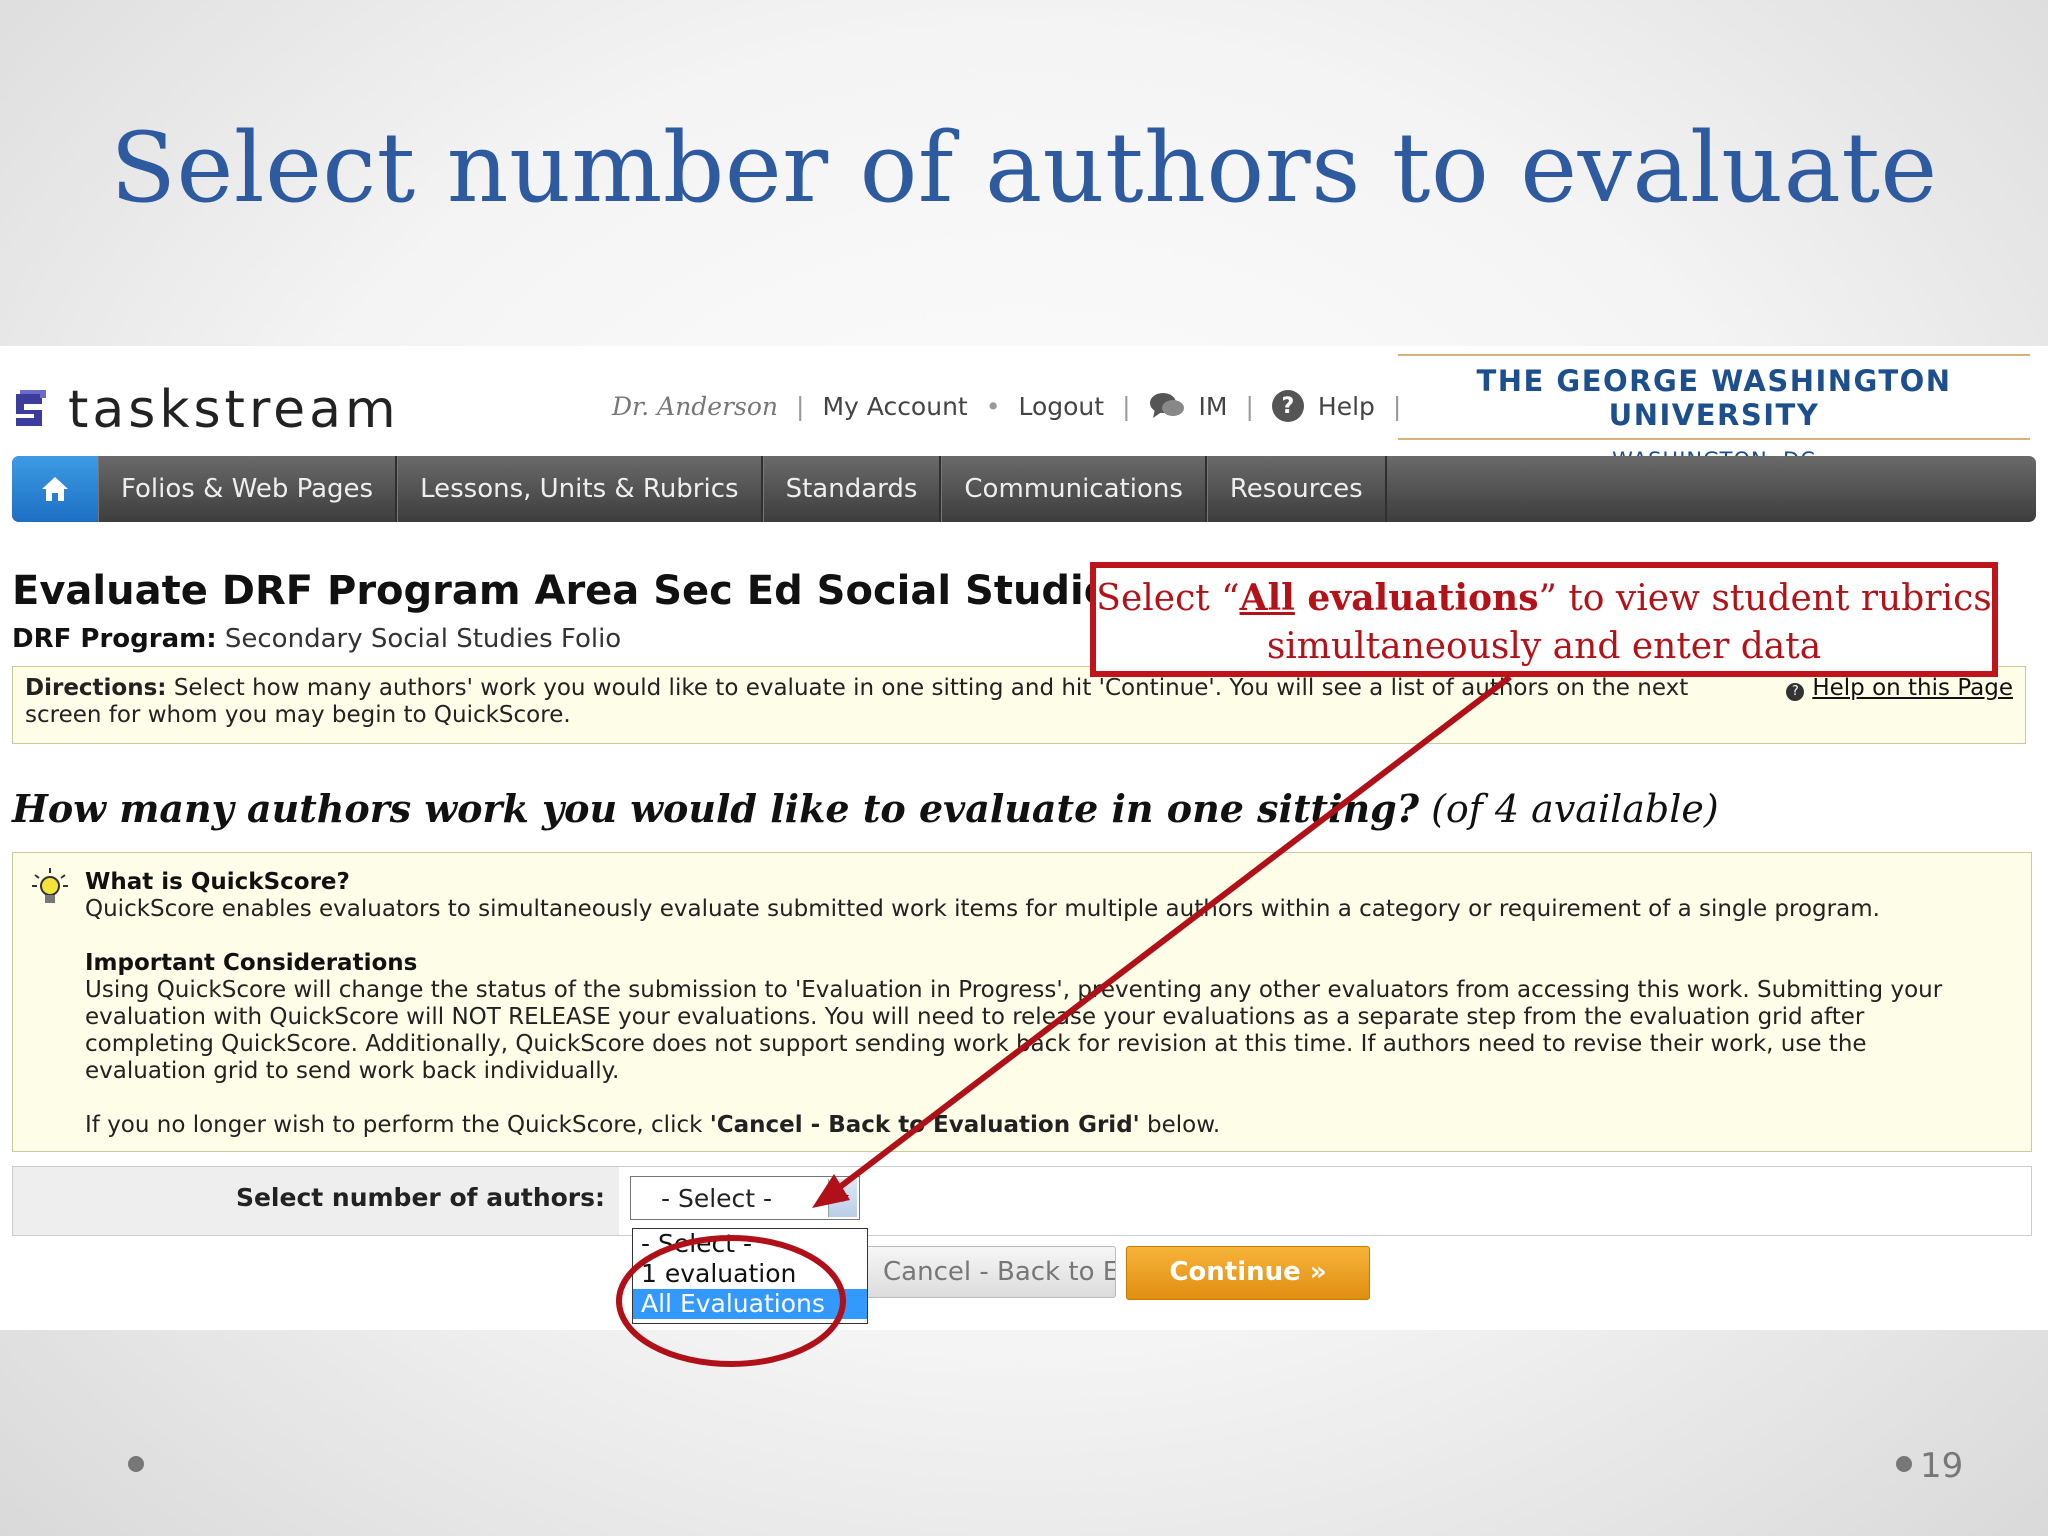 This screenshot has width=2048, height=1536. What do you see at coordinates (852, 489) in the screenshot?
I see `tab-standards: Standards` at bounding box center [852, 489].